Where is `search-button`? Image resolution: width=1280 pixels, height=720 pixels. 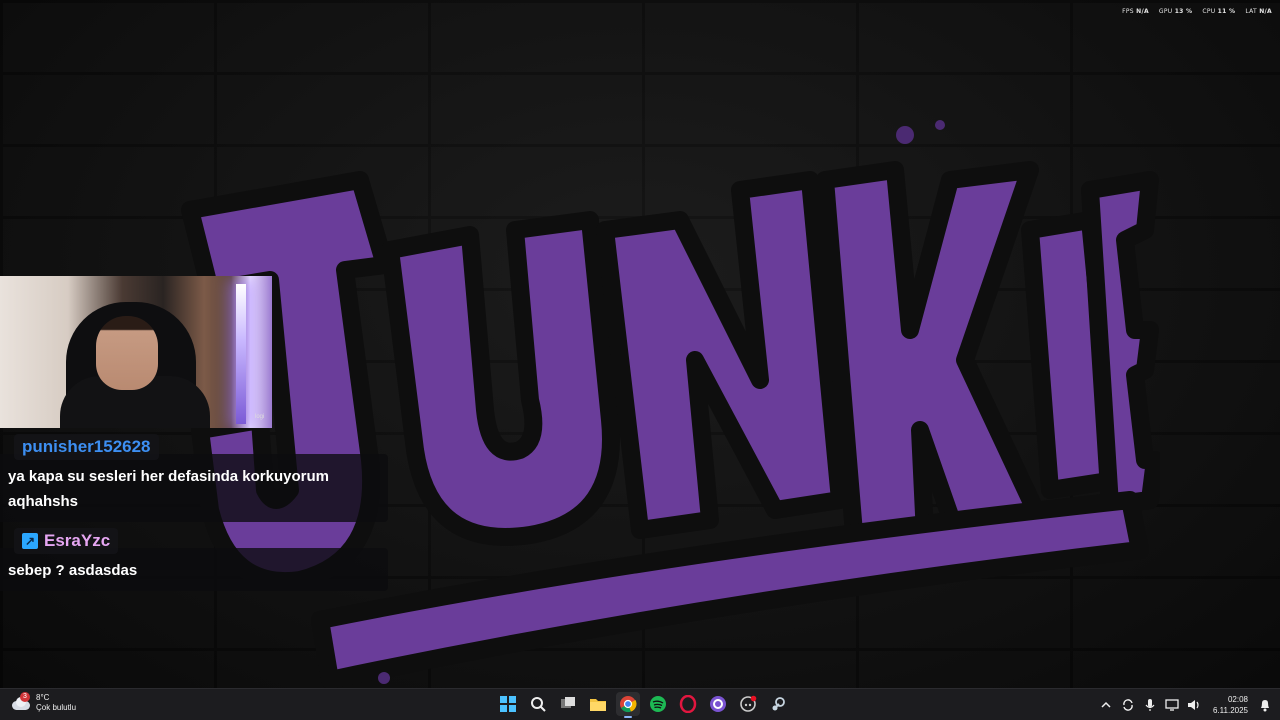
search-button is located at coordinates (538, 704).